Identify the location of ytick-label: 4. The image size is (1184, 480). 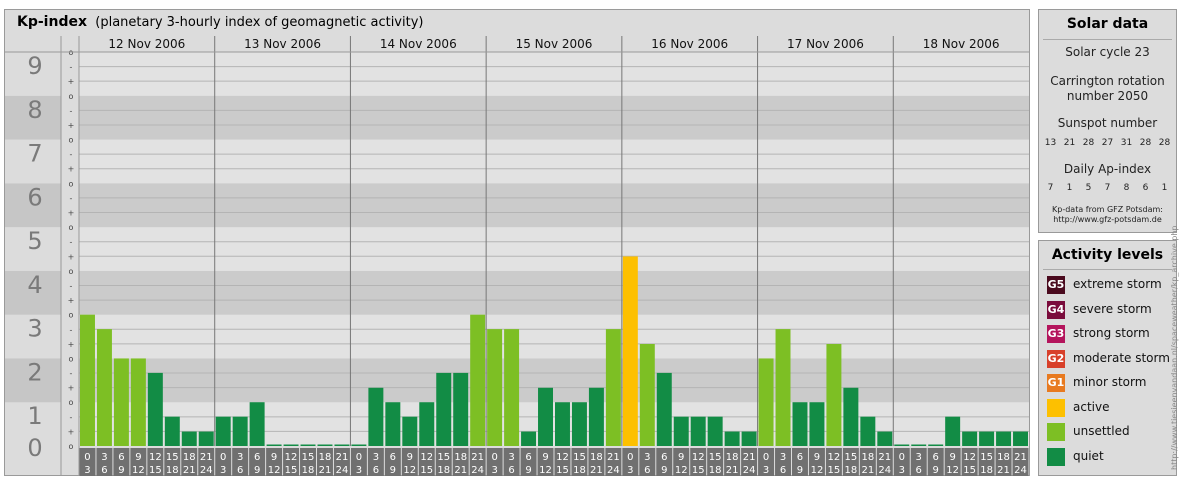
(34, 285).